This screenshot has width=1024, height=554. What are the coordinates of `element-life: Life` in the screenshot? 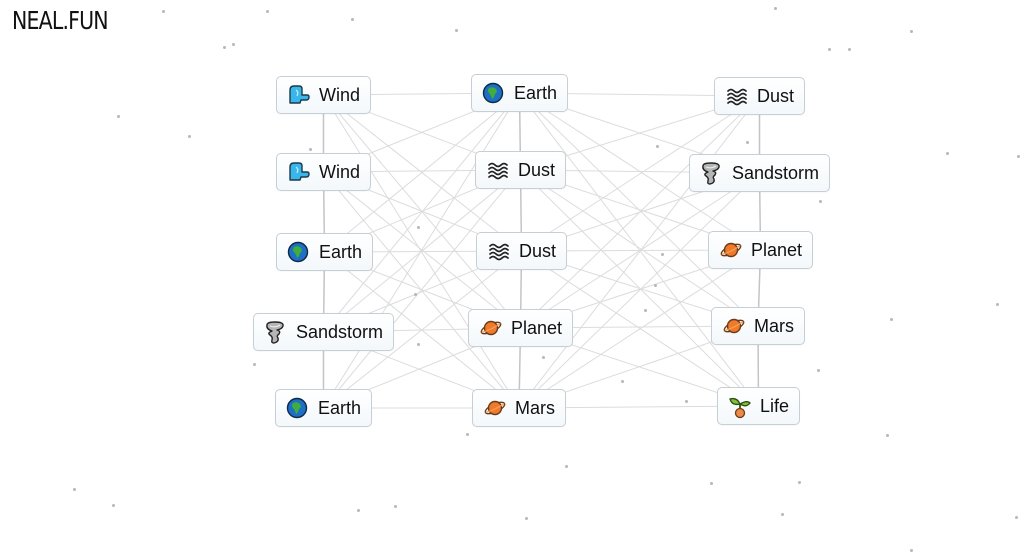 It's located at (759, 406).